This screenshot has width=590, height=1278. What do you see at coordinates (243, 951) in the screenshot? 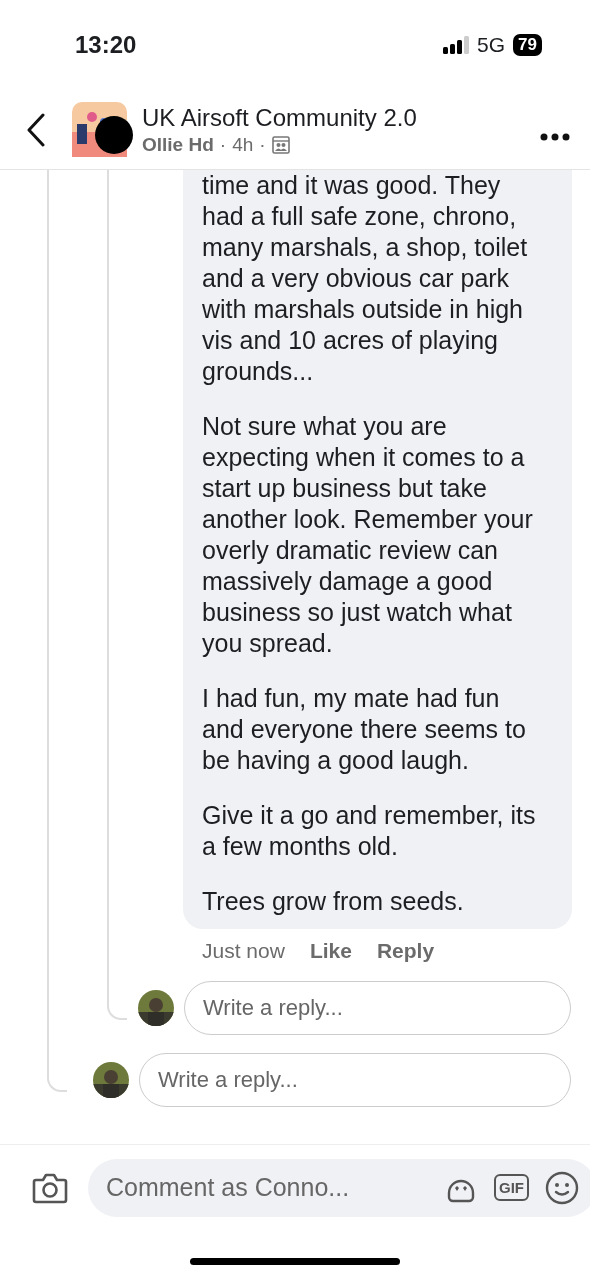
I see `comment-time: Just now` at bounding box center [243, 951].